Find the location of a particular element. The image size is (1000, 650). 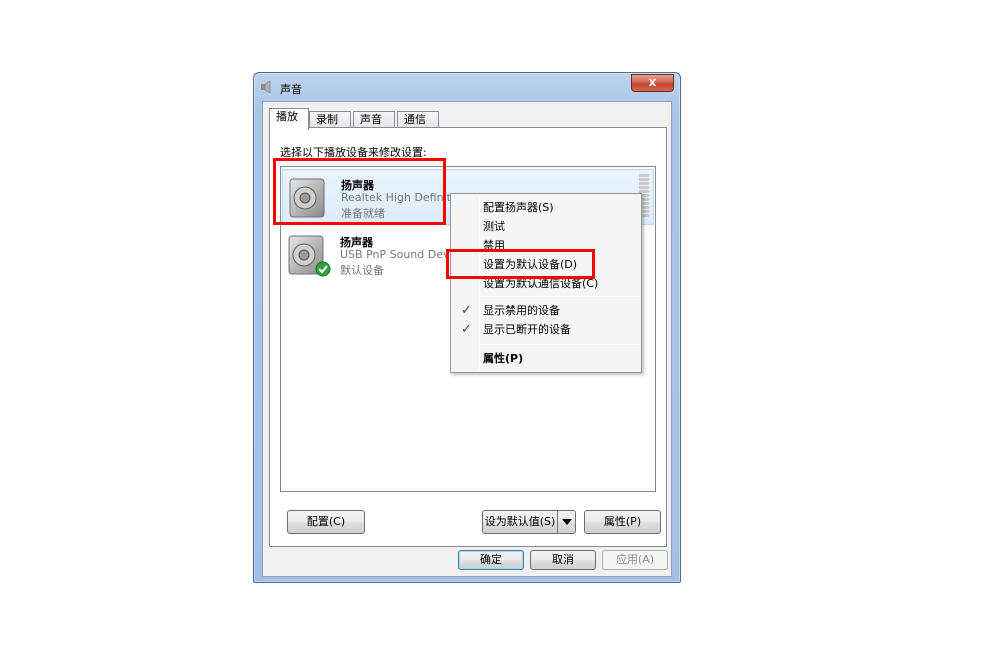

set-default-dropdown is located at coordinates (566, 522).